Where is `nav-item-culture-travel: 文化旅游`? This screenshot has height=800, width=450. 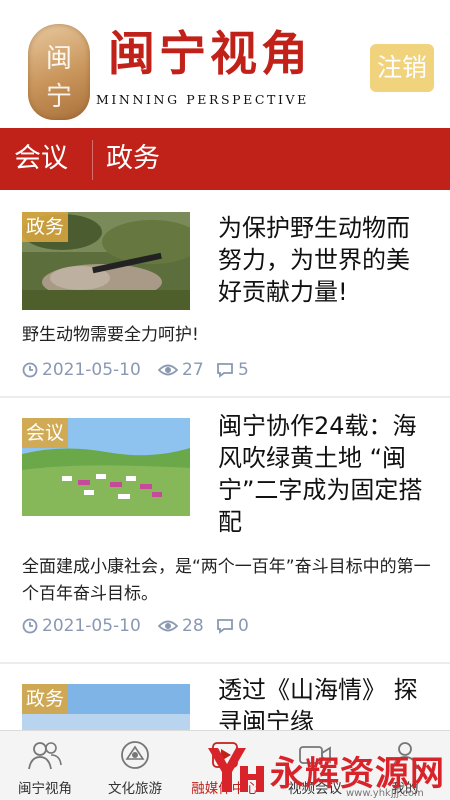
nav-item-culture-travel: 文化旅游 is located at coordinates (135, 765).